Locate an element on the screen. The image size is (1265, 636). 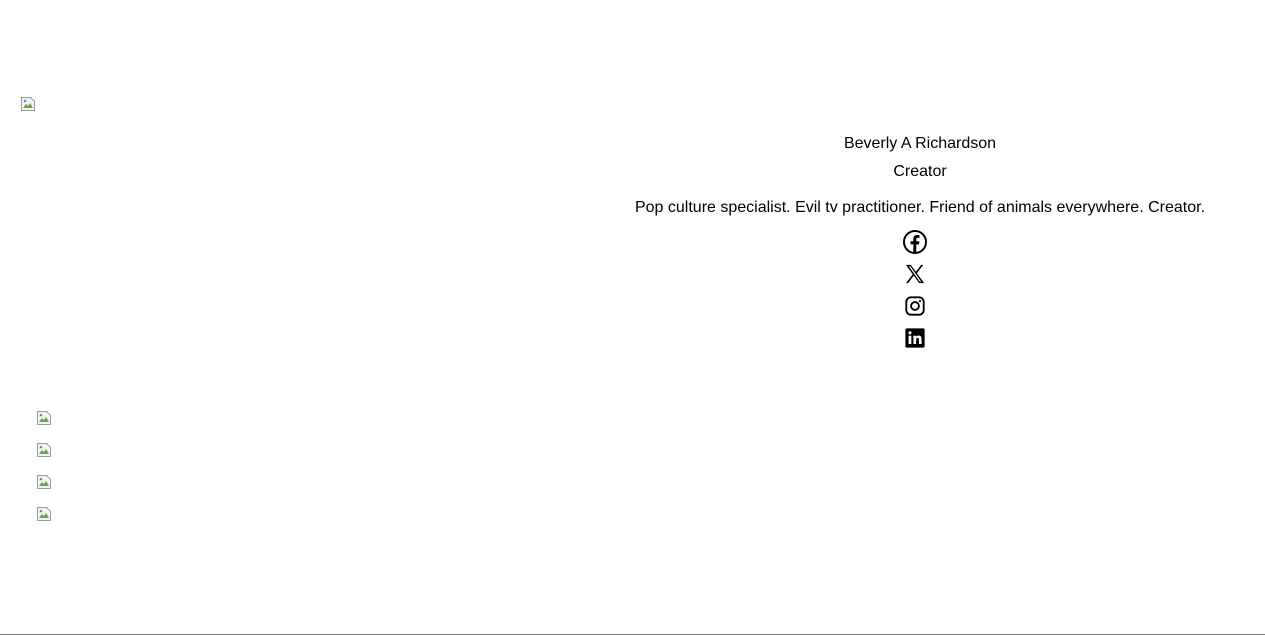
social-link-instagram is located at coordinates (915, 306).